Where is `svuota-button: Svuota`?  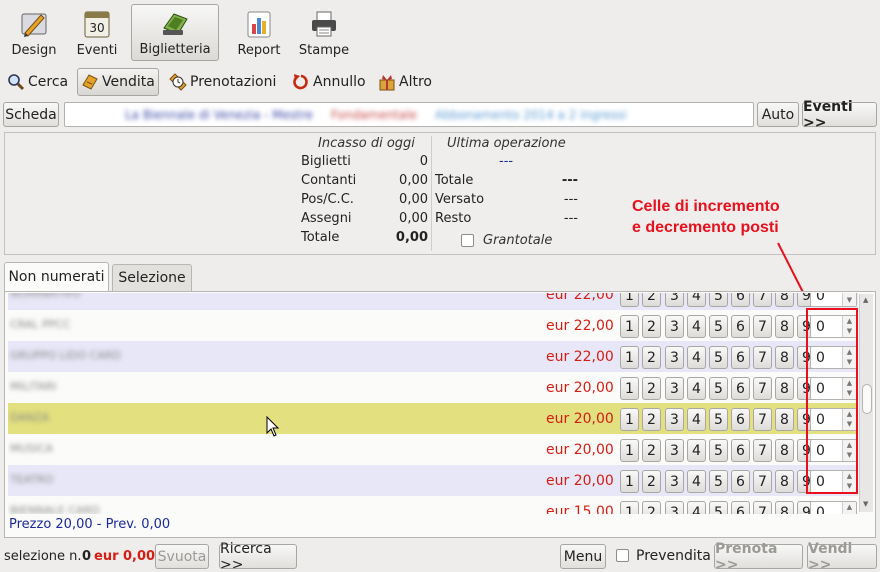
svuota-button: Svuota is located at coordinates (182, 556).